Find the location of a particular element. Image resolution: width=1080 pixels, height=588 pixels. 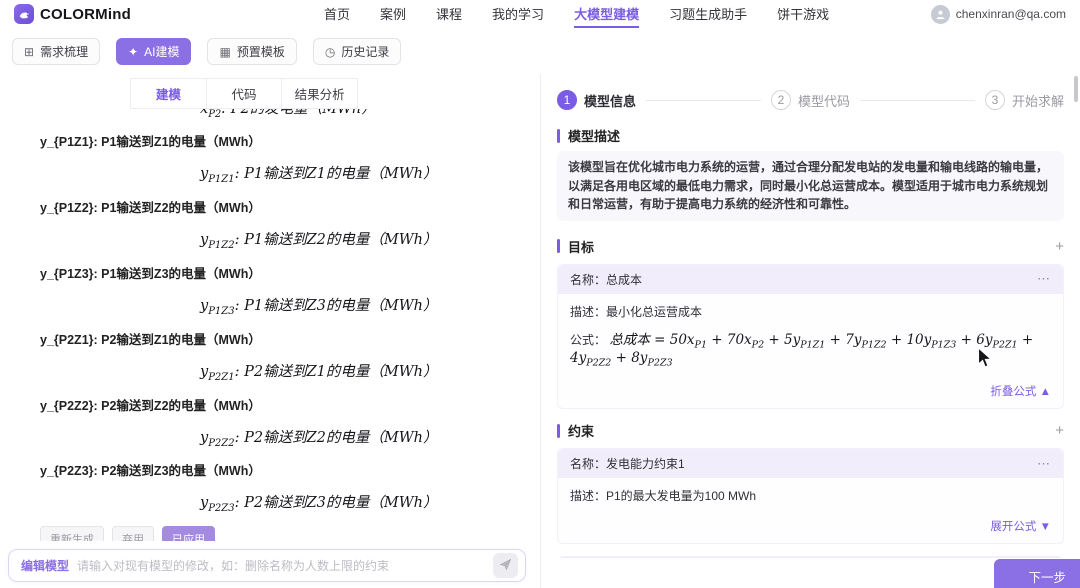

step-label: 模型代码 is located at coordinates (824, 101).